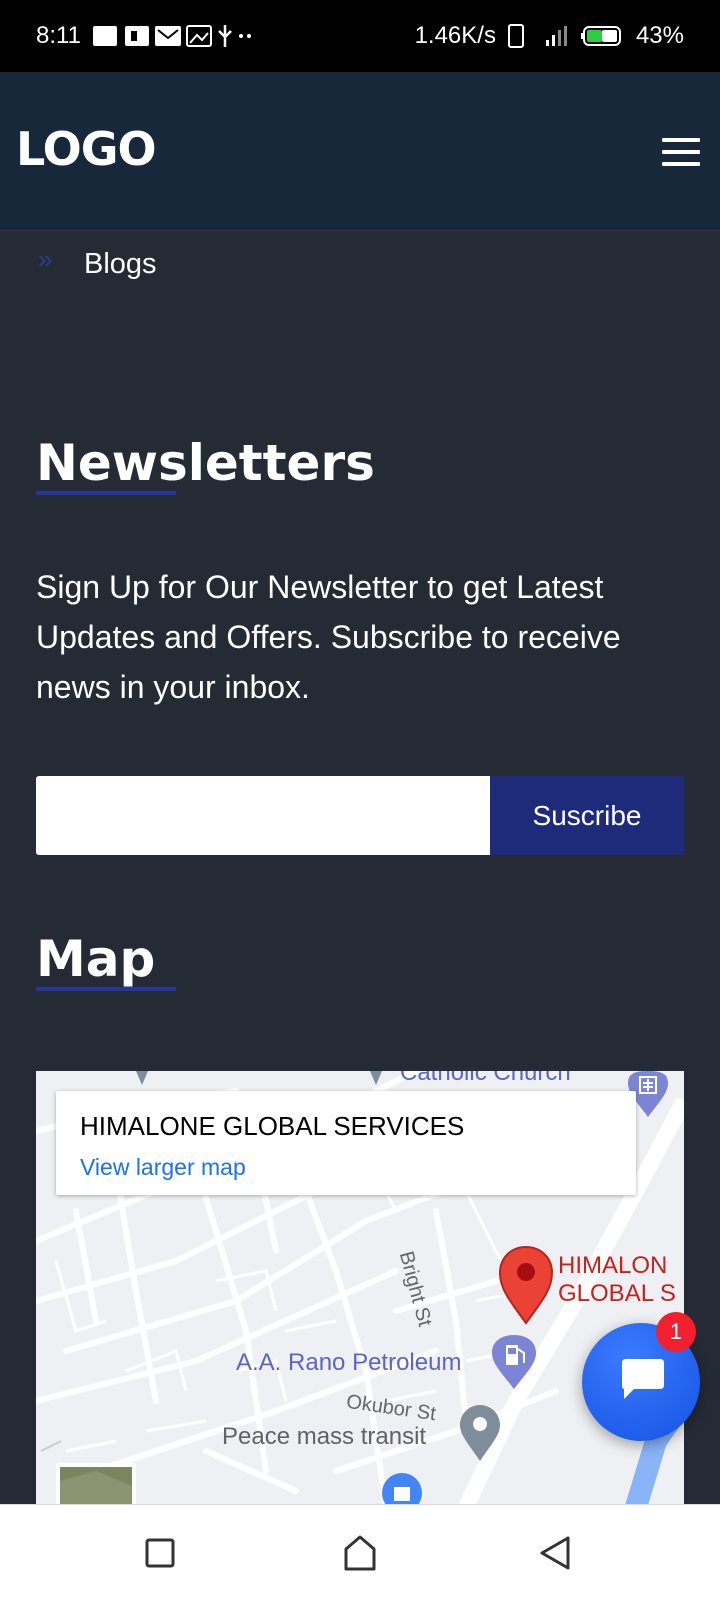 This screenshot has width=720, height=1600. What do you see at coordinates (360, 151) in the screenshot?
I see `site-header: LOGO` at bounding box center [360, 151].